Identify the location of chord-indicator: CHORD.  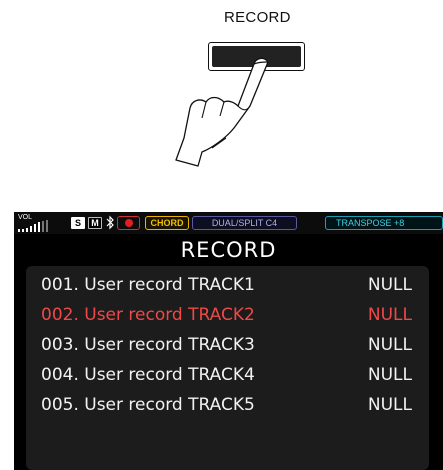
(167, 223).